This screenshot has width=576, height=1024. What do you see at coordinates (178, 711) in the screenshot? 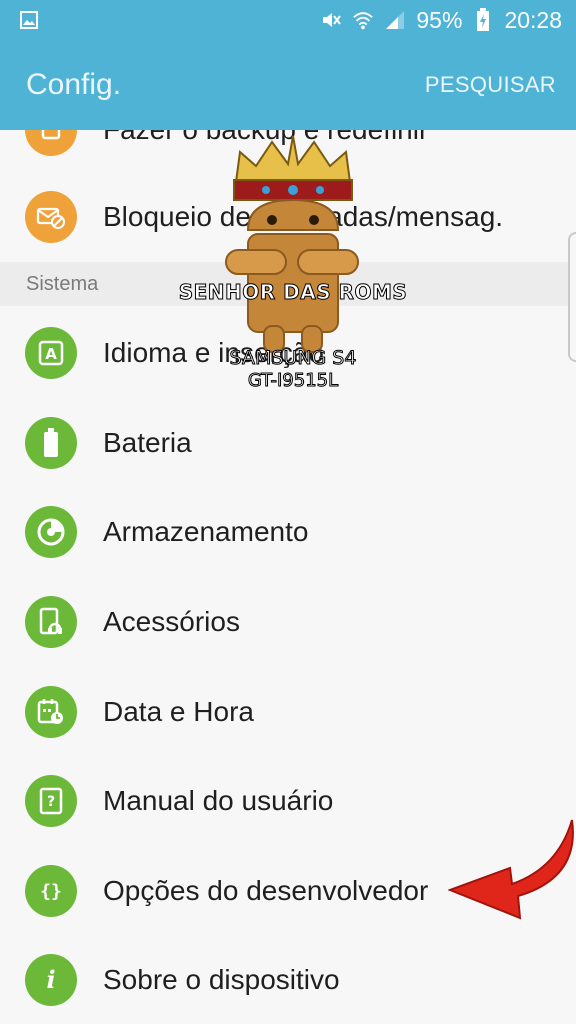
I see `list-item-label: Data e Hora` at bounding box center [178, 711].